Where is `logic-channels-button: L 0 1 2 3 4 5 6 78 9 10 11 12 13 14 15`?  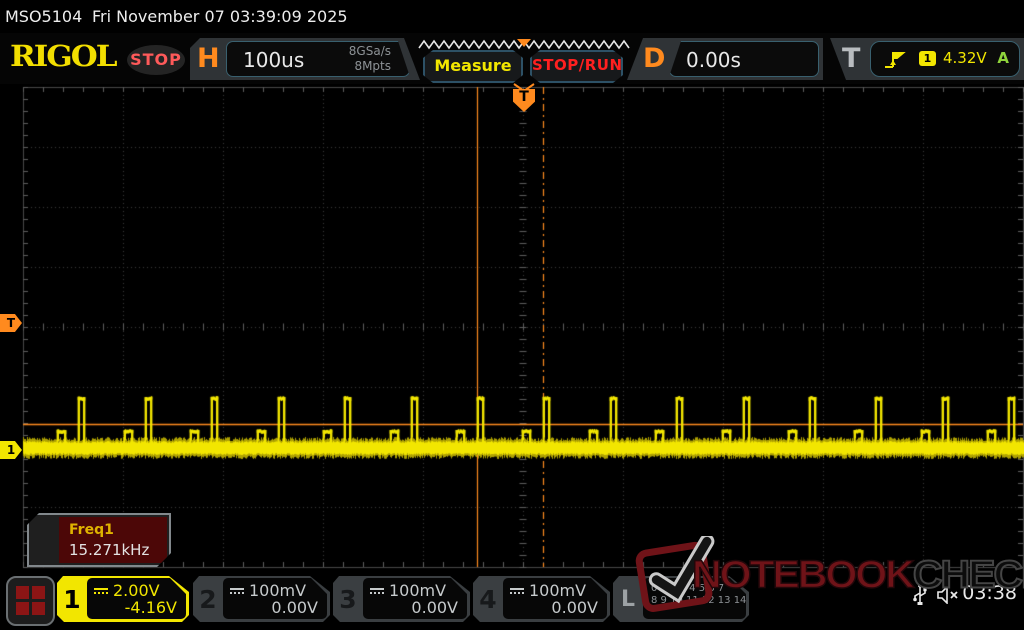 logic-channels-button: L 0 1 2 3 4 5 6 78 9 10 11 12 13 14 15 is located at coordinates (681, 599).